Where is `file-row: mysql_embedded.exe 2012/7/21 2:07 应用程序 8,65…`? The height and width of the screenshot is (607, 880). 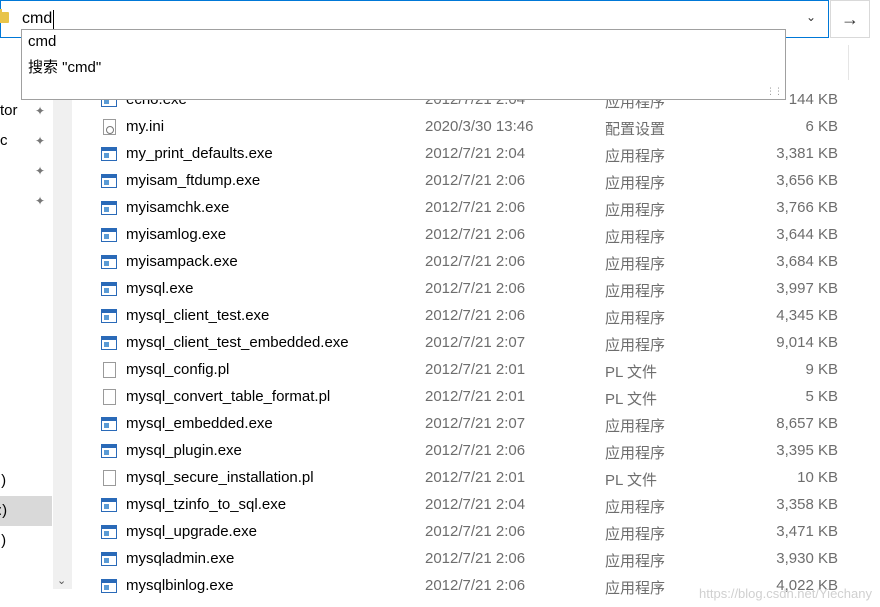 file-row: mysql_embedded.exe 2012/7/21 2:07 应用程序 8,65… is located at coordinates (472, 424).